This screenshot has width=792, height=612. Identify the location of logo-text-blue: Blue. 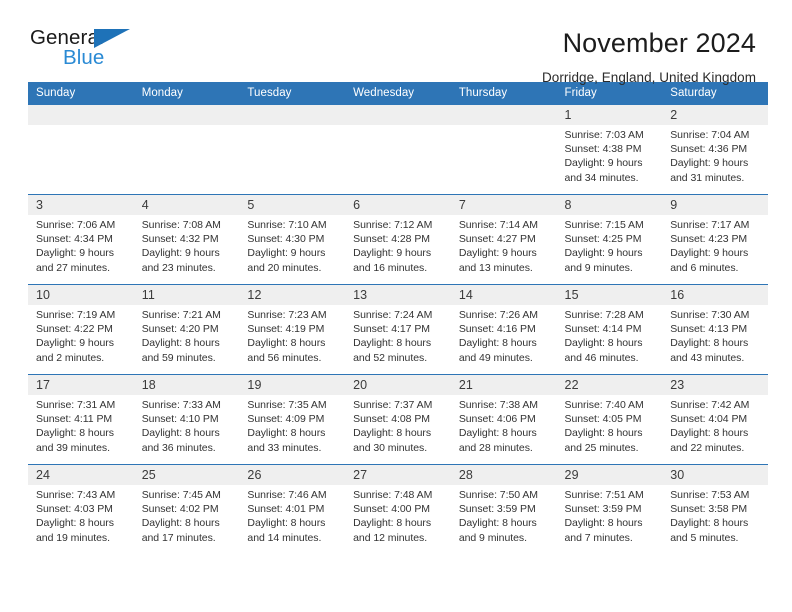
(84, 57).